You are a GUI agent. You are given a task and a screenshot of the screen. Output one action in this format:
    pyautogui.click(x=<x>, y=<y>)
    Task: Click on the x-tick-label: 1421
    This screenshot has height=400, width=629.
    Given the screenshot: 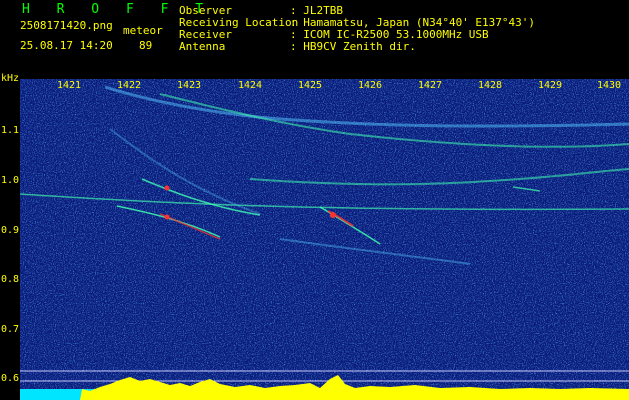 What is the action you would take?
    pyautogui.click(x=69, y=85)
    